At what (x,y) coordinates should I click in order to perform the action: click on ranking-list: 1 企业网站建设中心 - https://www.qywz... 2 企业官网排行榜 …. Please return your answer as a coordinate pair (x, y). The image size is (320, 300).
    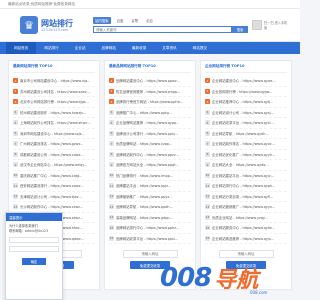
    Looking at the image, I should click on (246, 160).